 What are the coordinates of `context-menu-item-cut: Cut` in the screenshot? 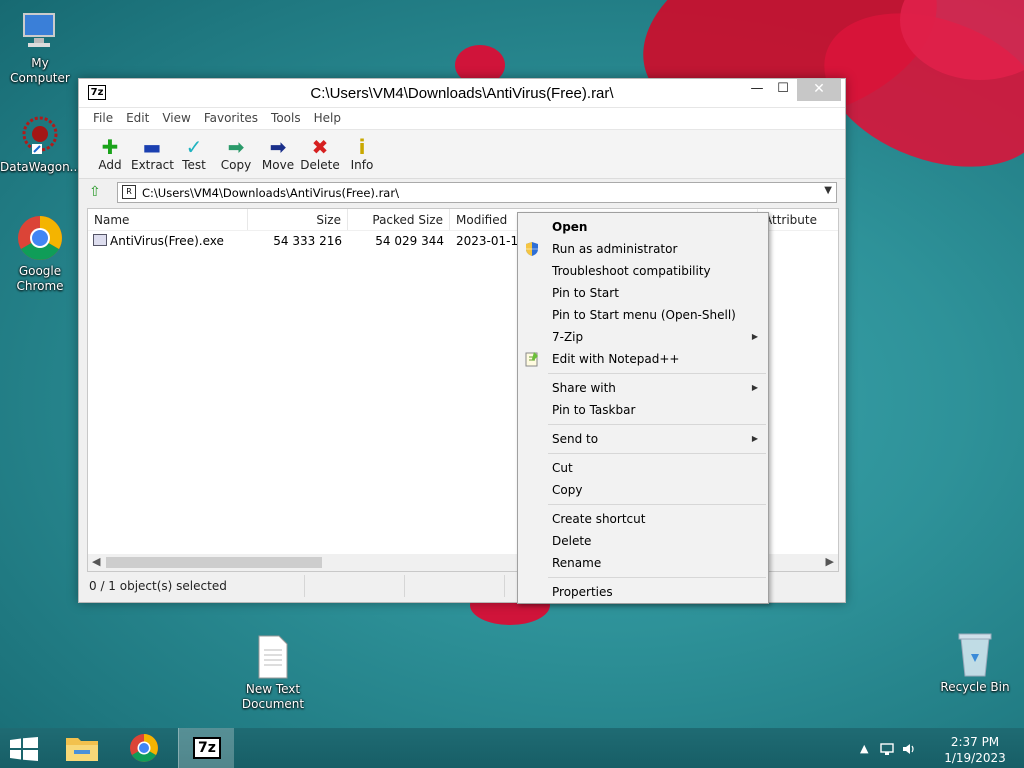 It's located at (643, 468).